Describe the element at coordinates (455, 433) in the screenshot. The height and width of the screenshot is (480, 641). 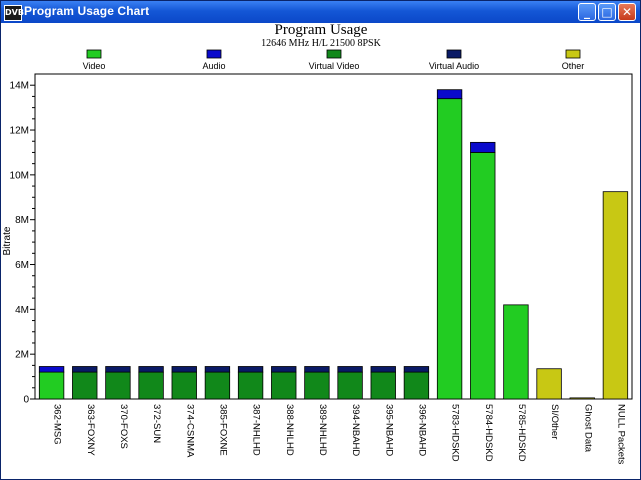
I see `x-tick-label: 5783-HDSKD` at that location.